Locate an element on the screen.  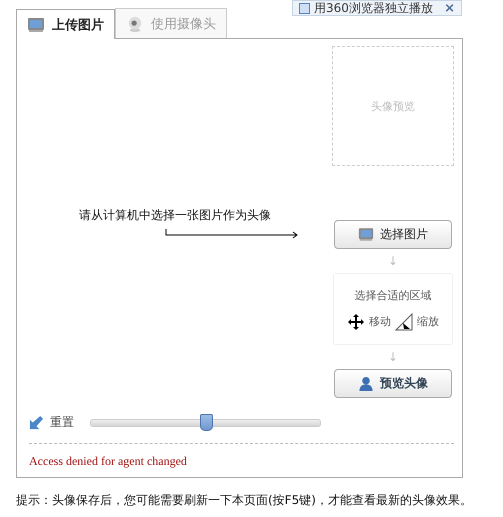
notification-text: 用360浏览器独立播放 is located at coordinates (373, 8).